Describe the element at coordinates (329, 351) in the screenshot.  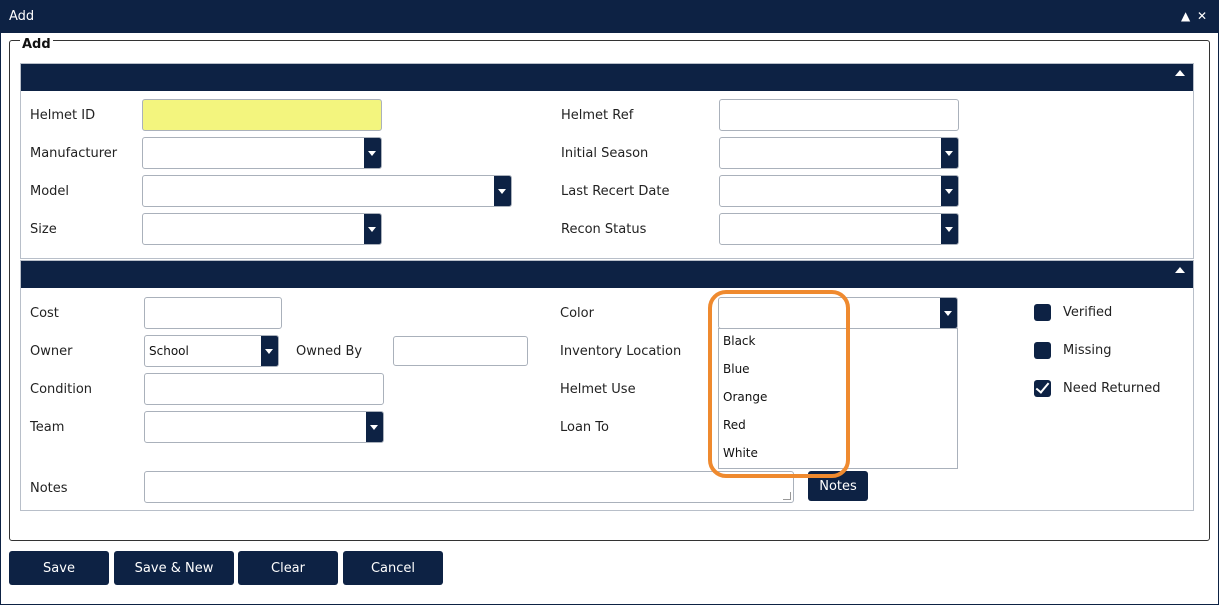
I see `owned-by-label: Owned By` at that location.